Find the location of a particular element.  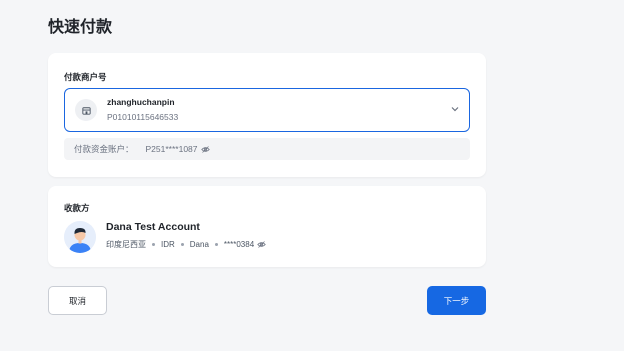

payer-section-label: 付款商户号 is located at coordinates (85, 77).